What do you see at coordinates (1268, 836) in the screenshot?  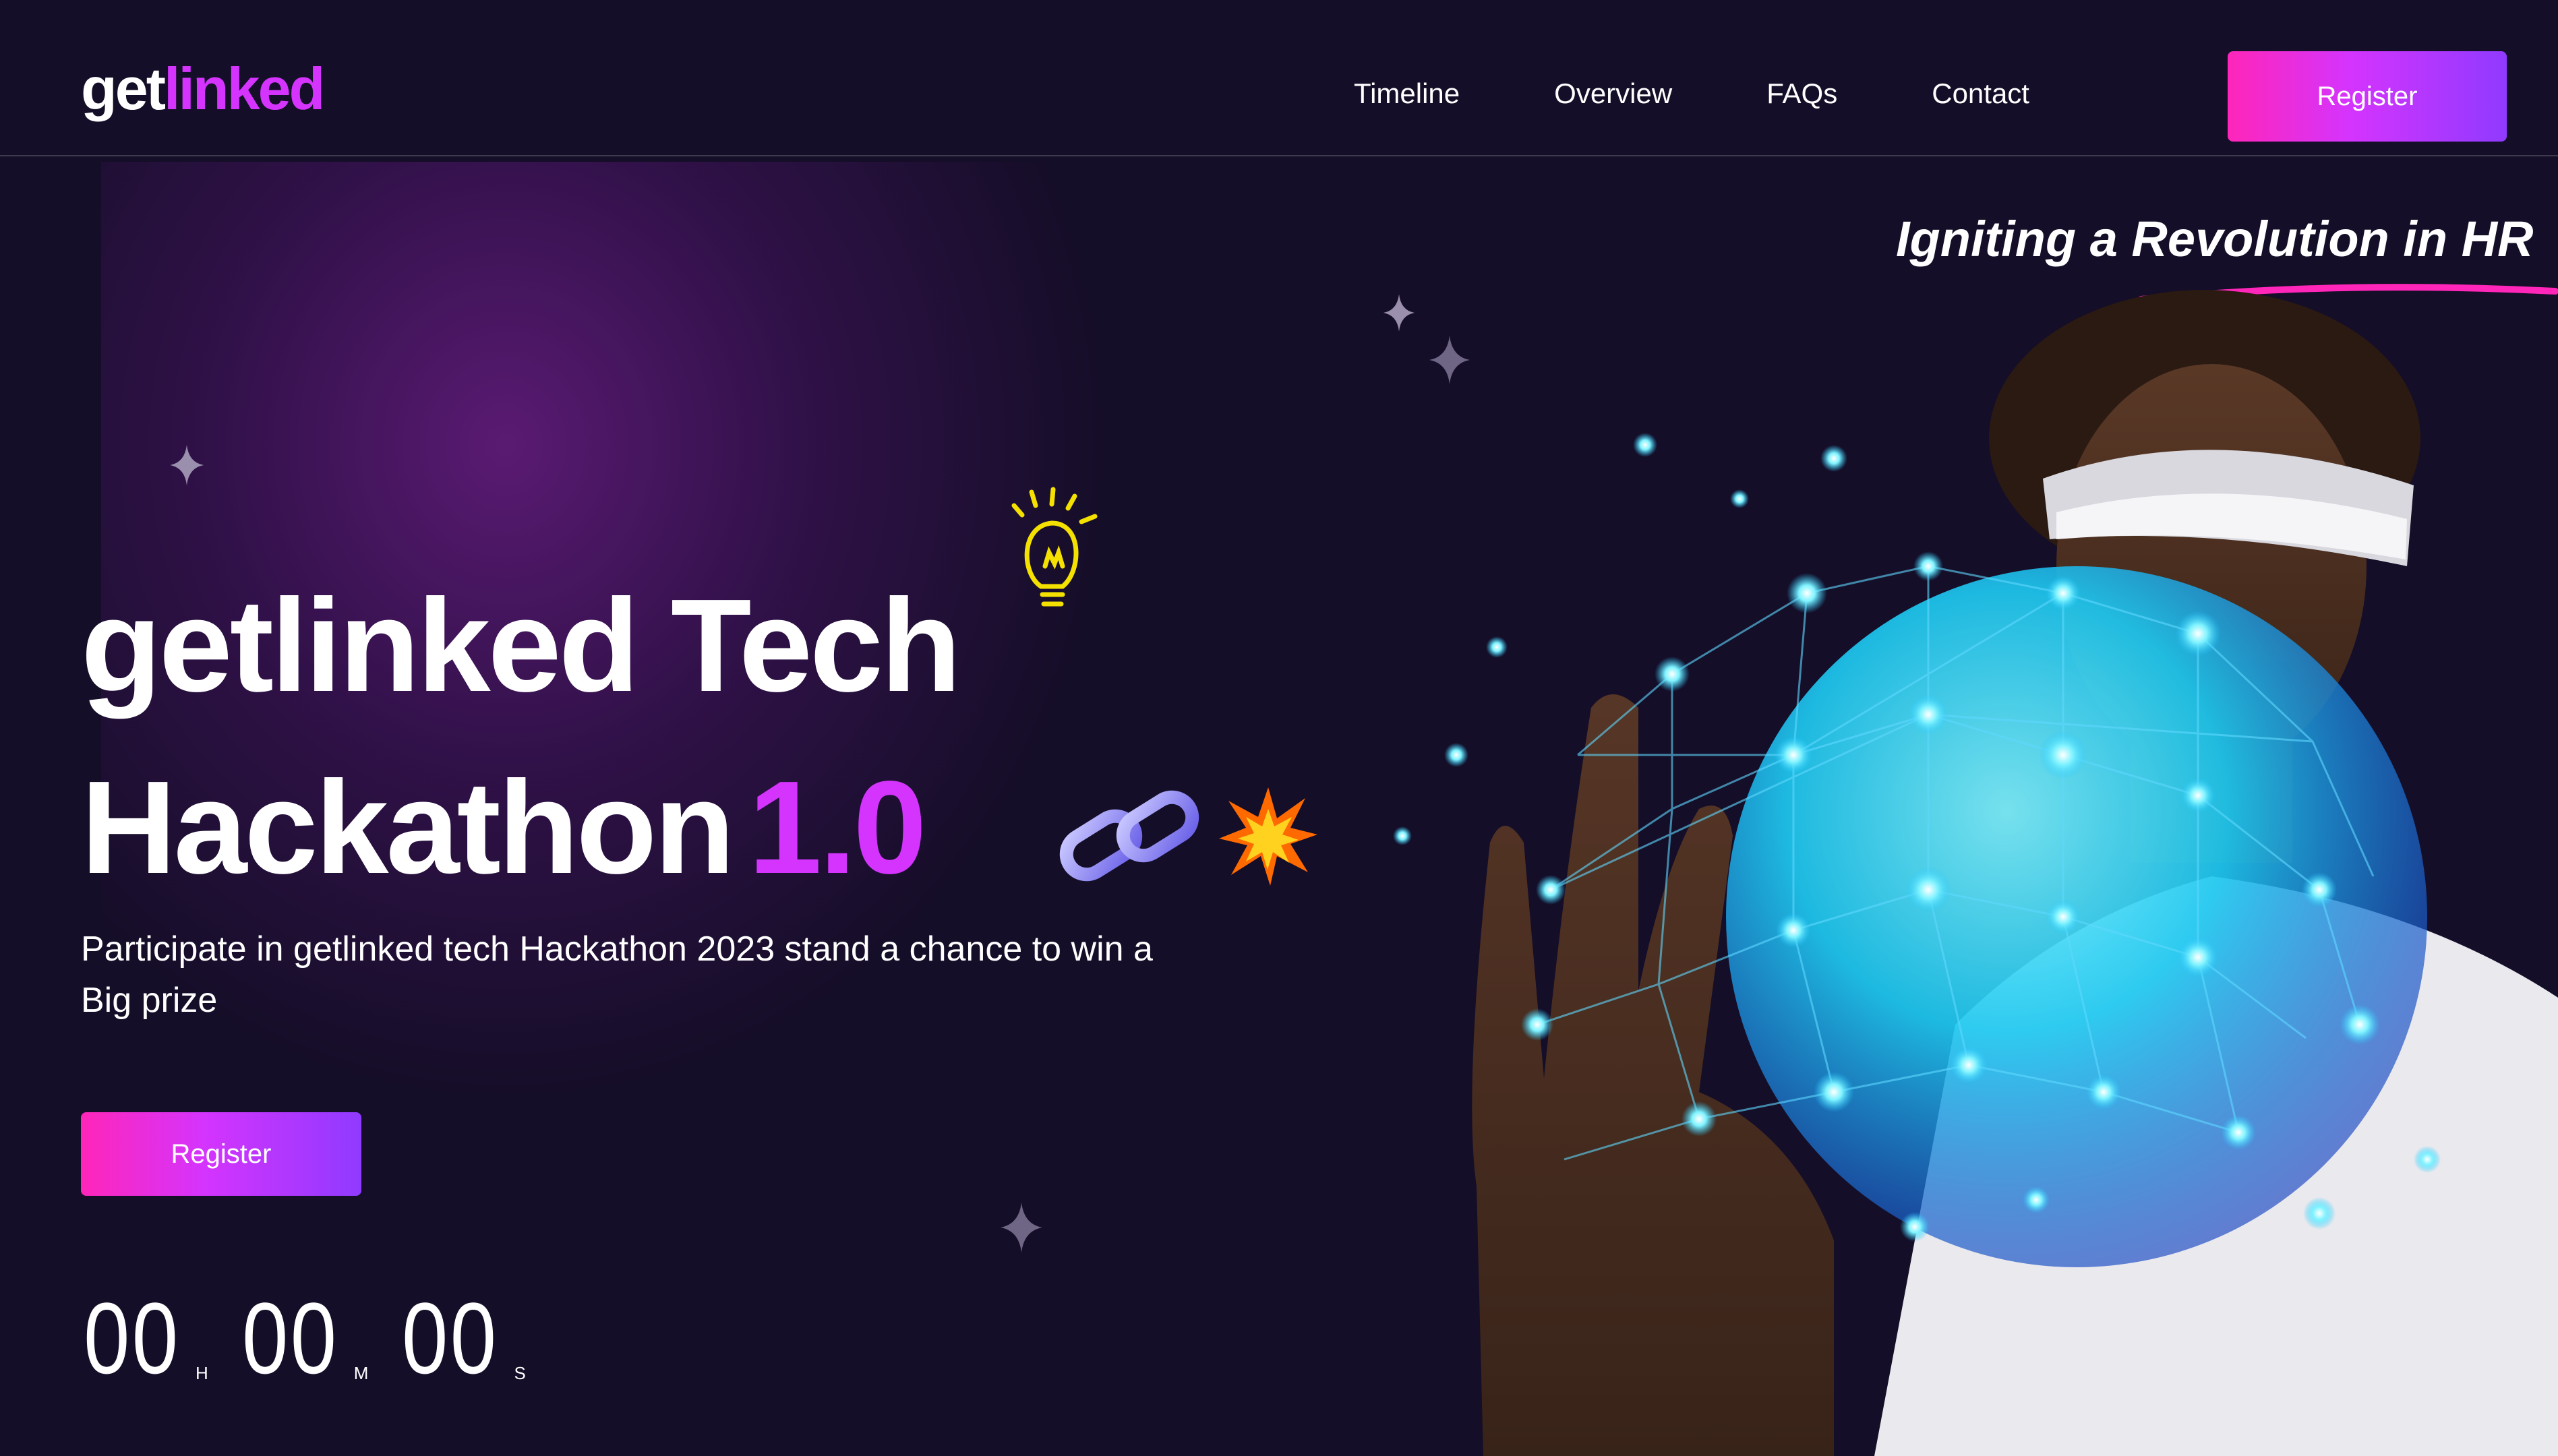 I see `explosion-icon` at bounding box center [1268, 836].